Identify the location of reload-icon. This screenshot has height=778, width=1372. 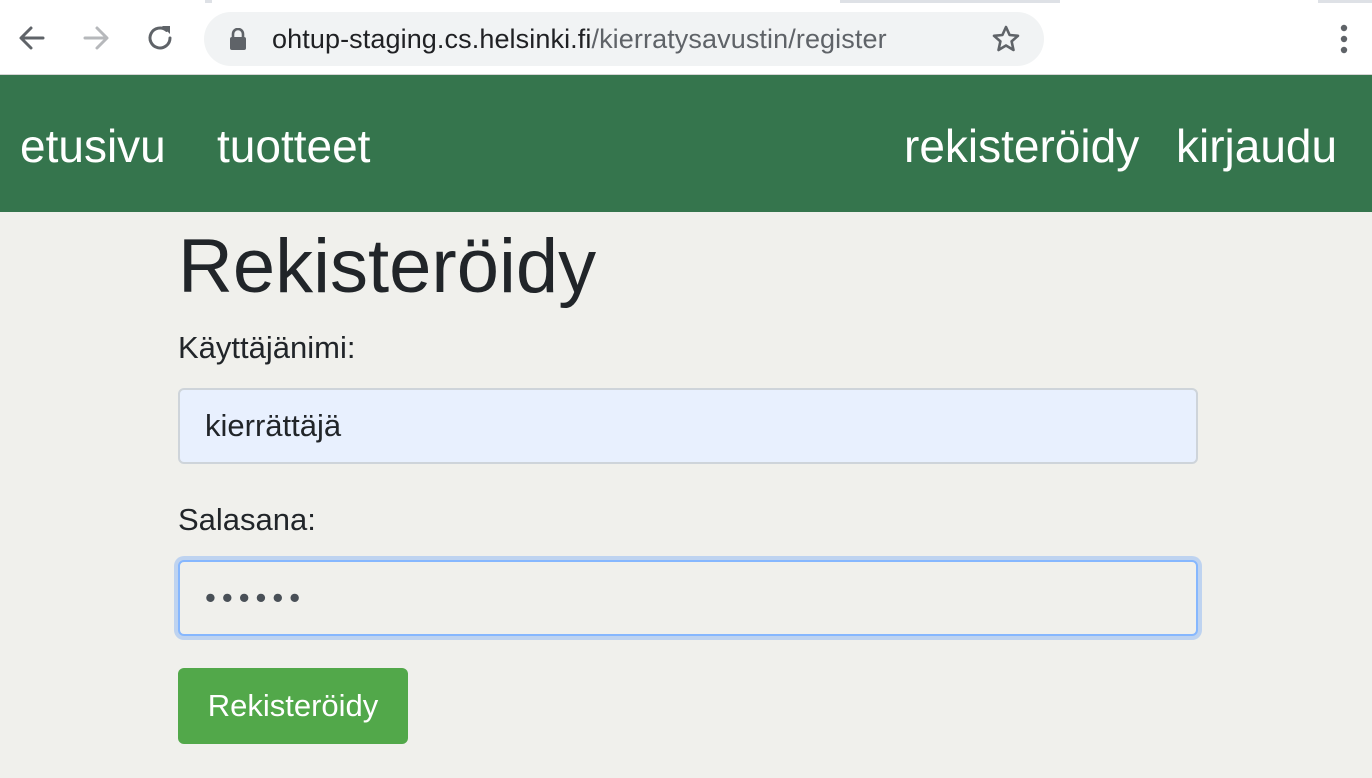
(160, 38).